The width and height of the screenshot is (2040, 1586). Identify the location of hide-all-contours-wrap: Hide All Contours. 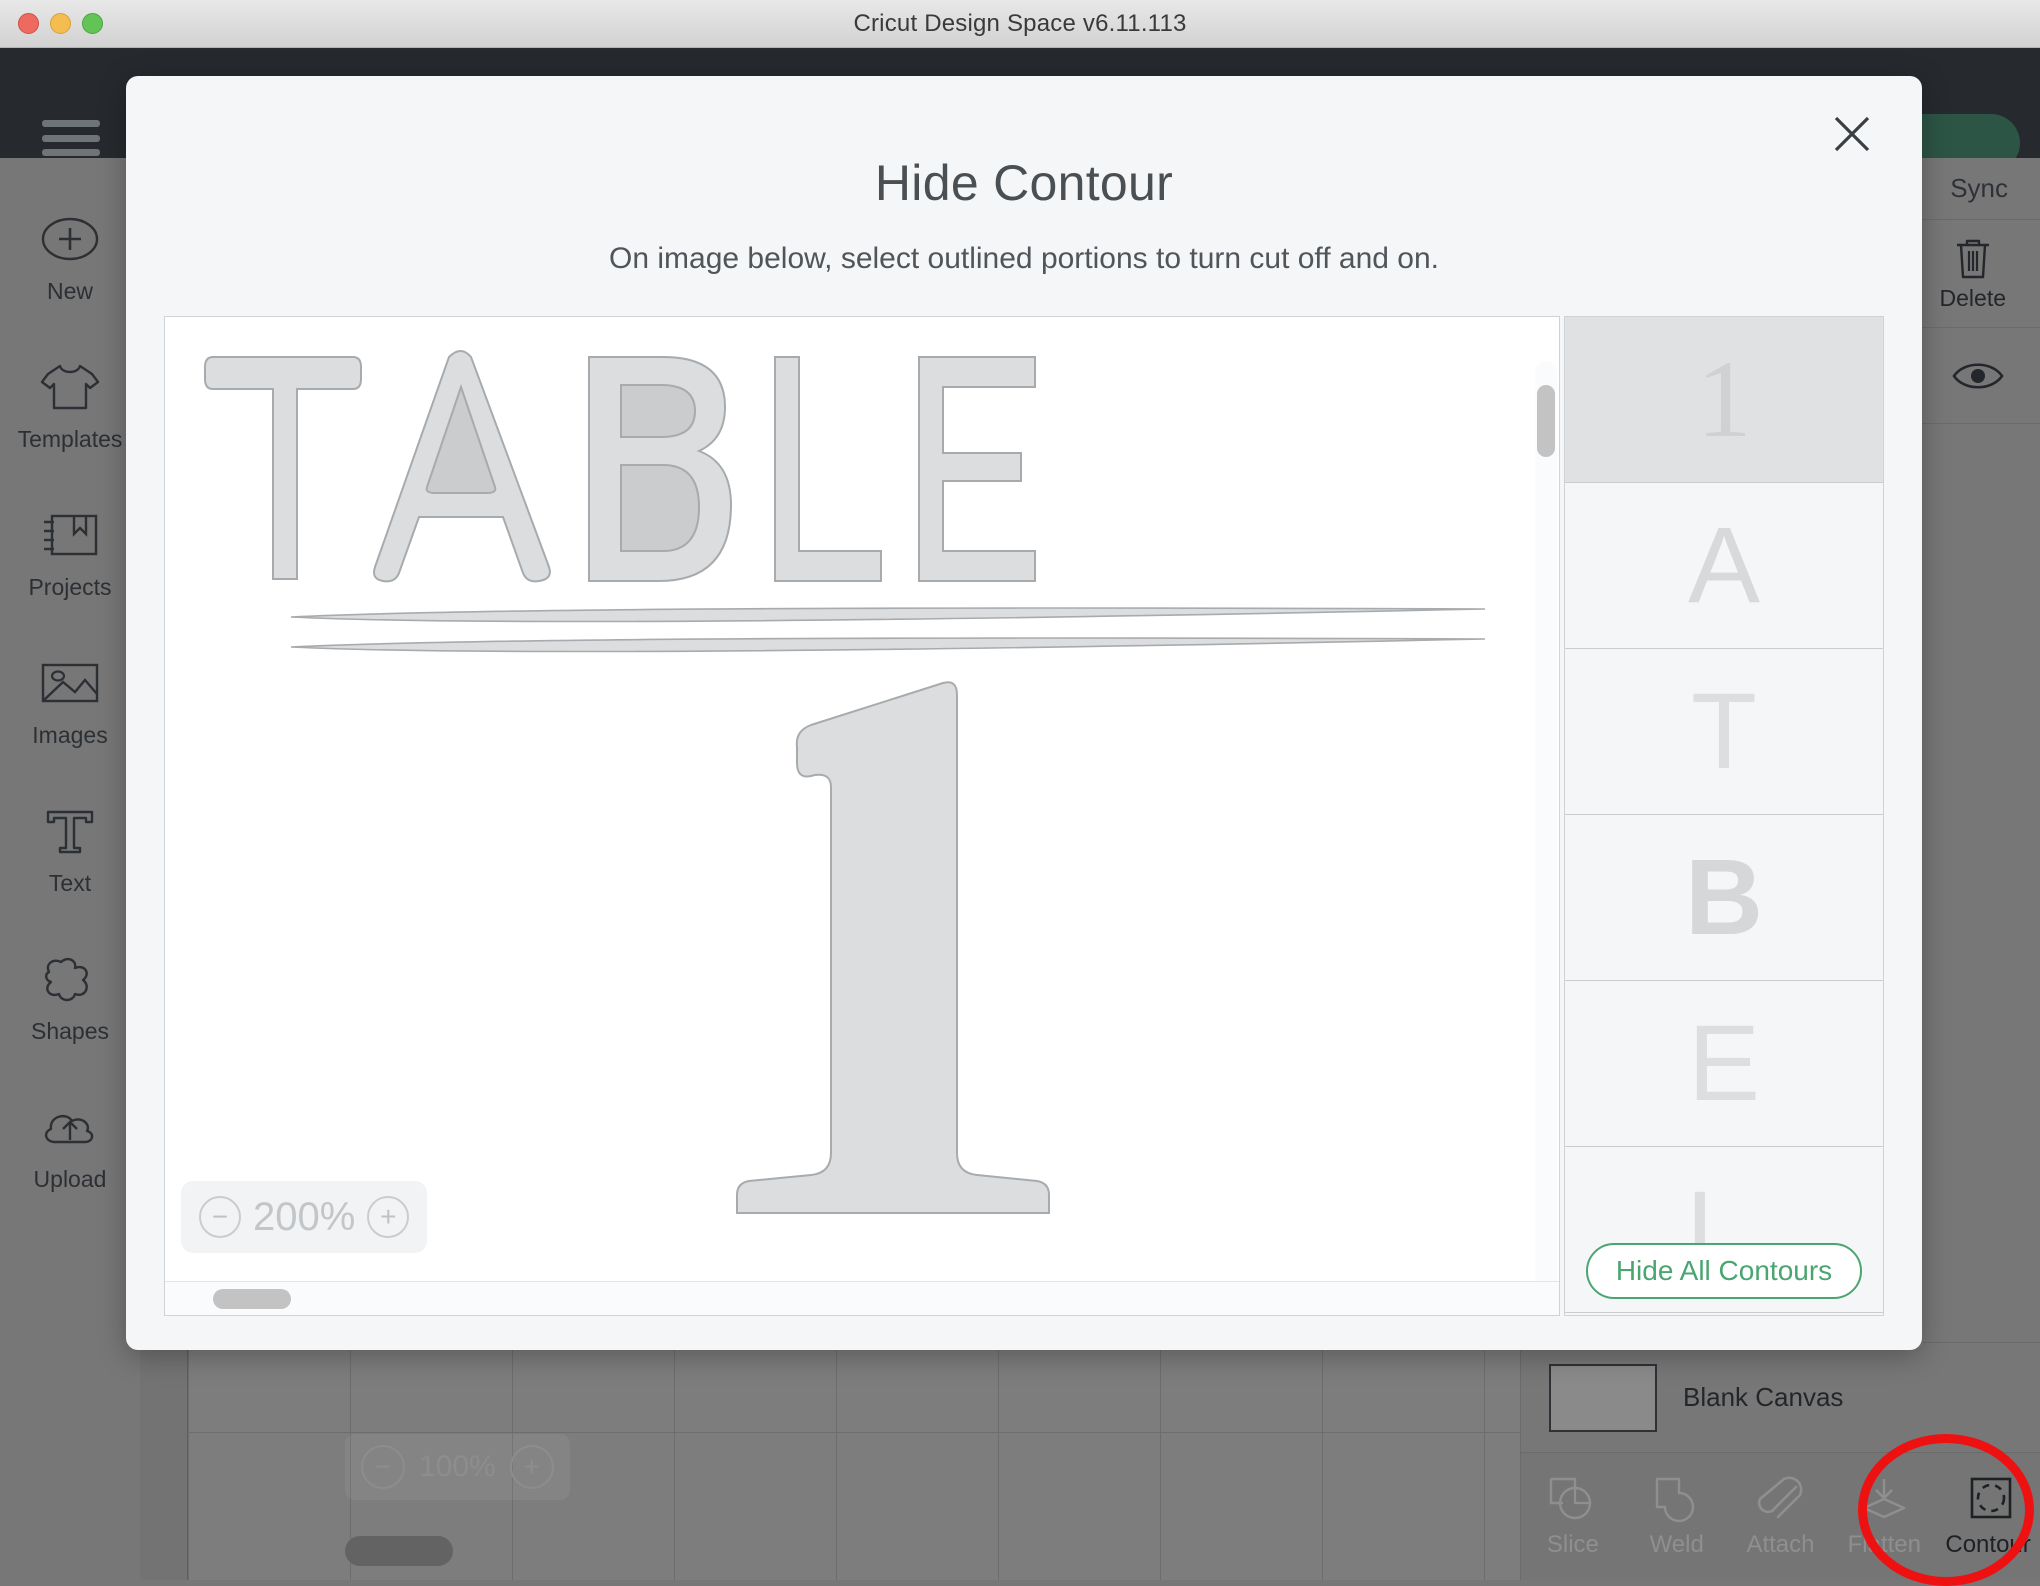
(1724, 1271).